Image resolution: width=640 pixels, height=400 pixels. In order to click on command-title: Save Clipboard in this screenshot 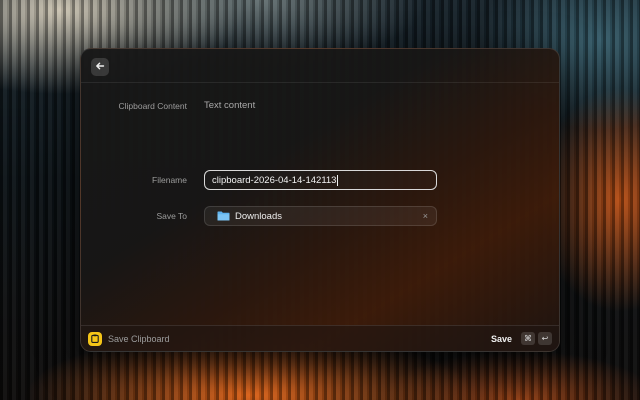, I will do `click(139, 338)`.